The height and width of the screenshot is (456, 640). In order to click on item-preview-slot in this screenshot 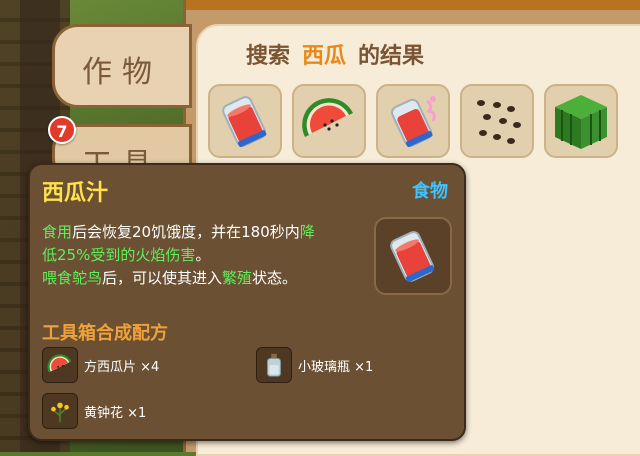, I will do `click(413, 256)`.